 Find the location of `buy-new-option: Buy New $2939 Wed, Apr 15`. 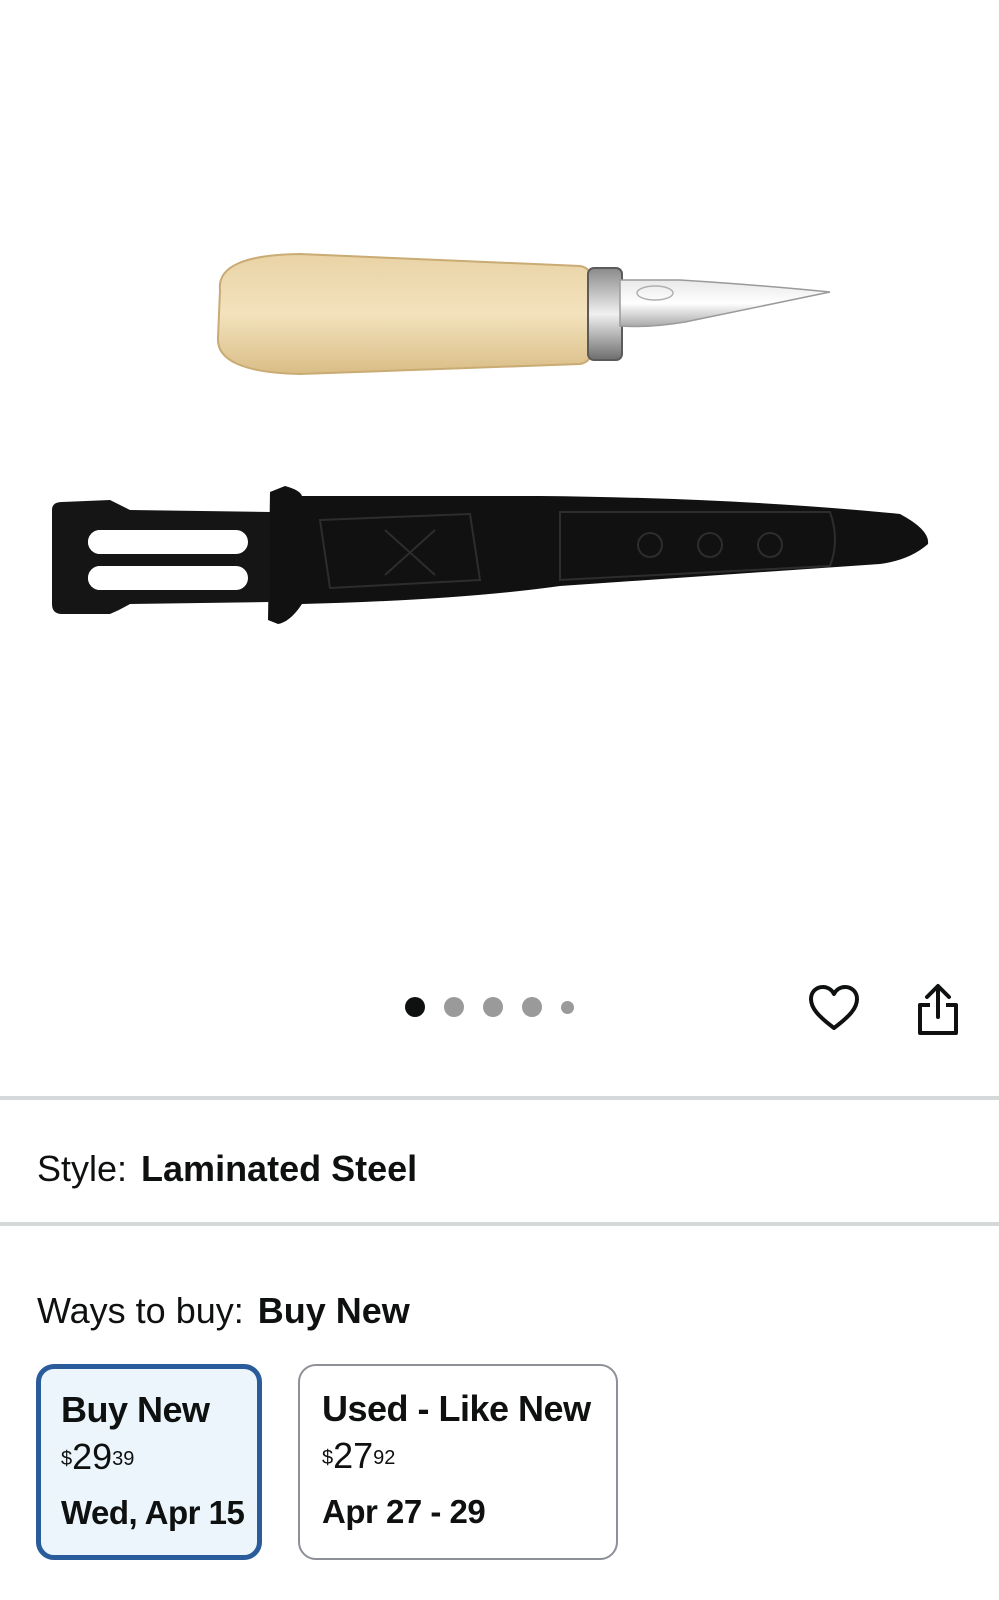

buy-new-option: Buy New $2939 Wed, Apr 15 is located at coordinates (149, 1462).